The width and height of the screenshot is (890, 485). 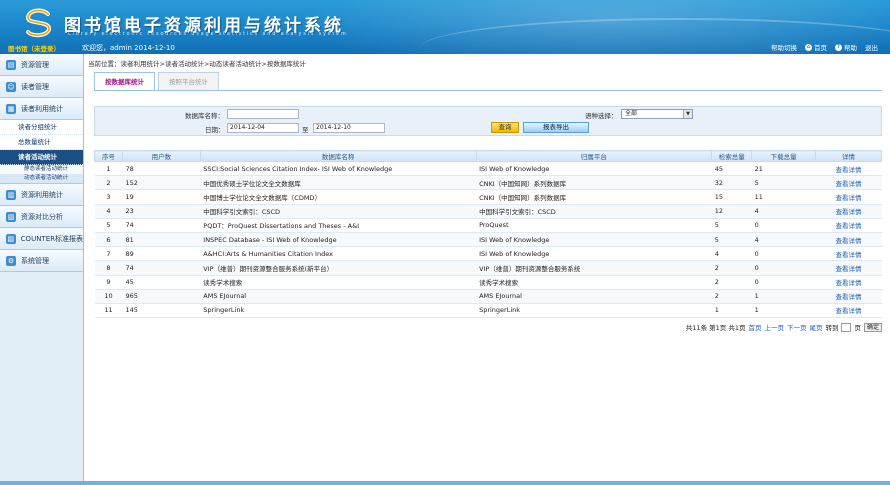 I want to click on switch-link: 帮助切换, so click(x=784, y=47).